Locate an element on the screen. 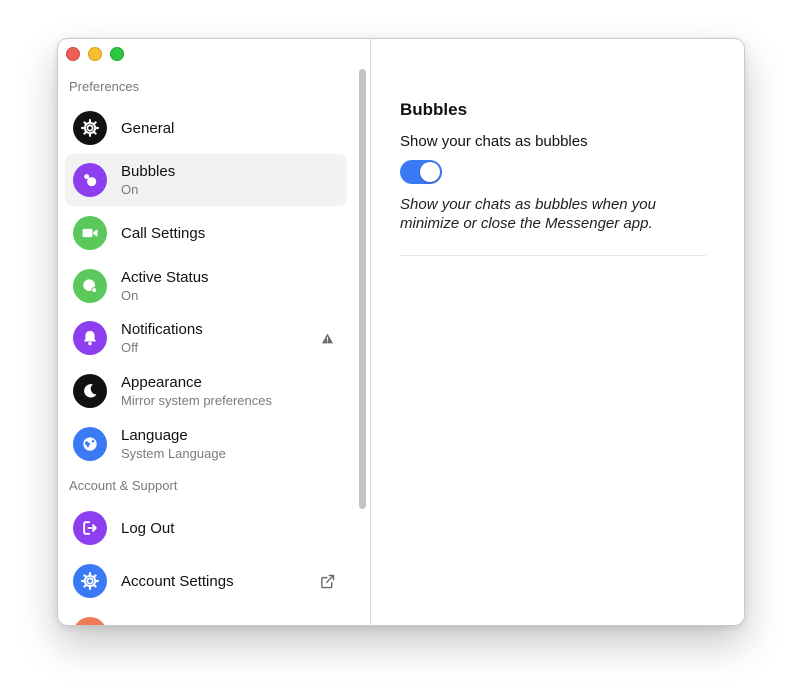  sidebar-item-bubbles: Bubbles On is located at coordinates (206, 180).